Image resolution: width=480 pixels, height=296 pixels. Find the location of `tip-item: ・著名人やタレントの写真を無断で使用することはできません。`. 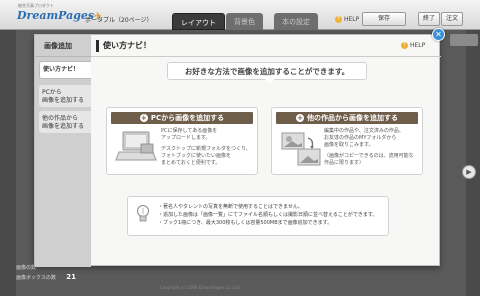

tip-item: ・著名人やタレントの写真を無断で使用することはできません。 is located at coordinates (230, 207).